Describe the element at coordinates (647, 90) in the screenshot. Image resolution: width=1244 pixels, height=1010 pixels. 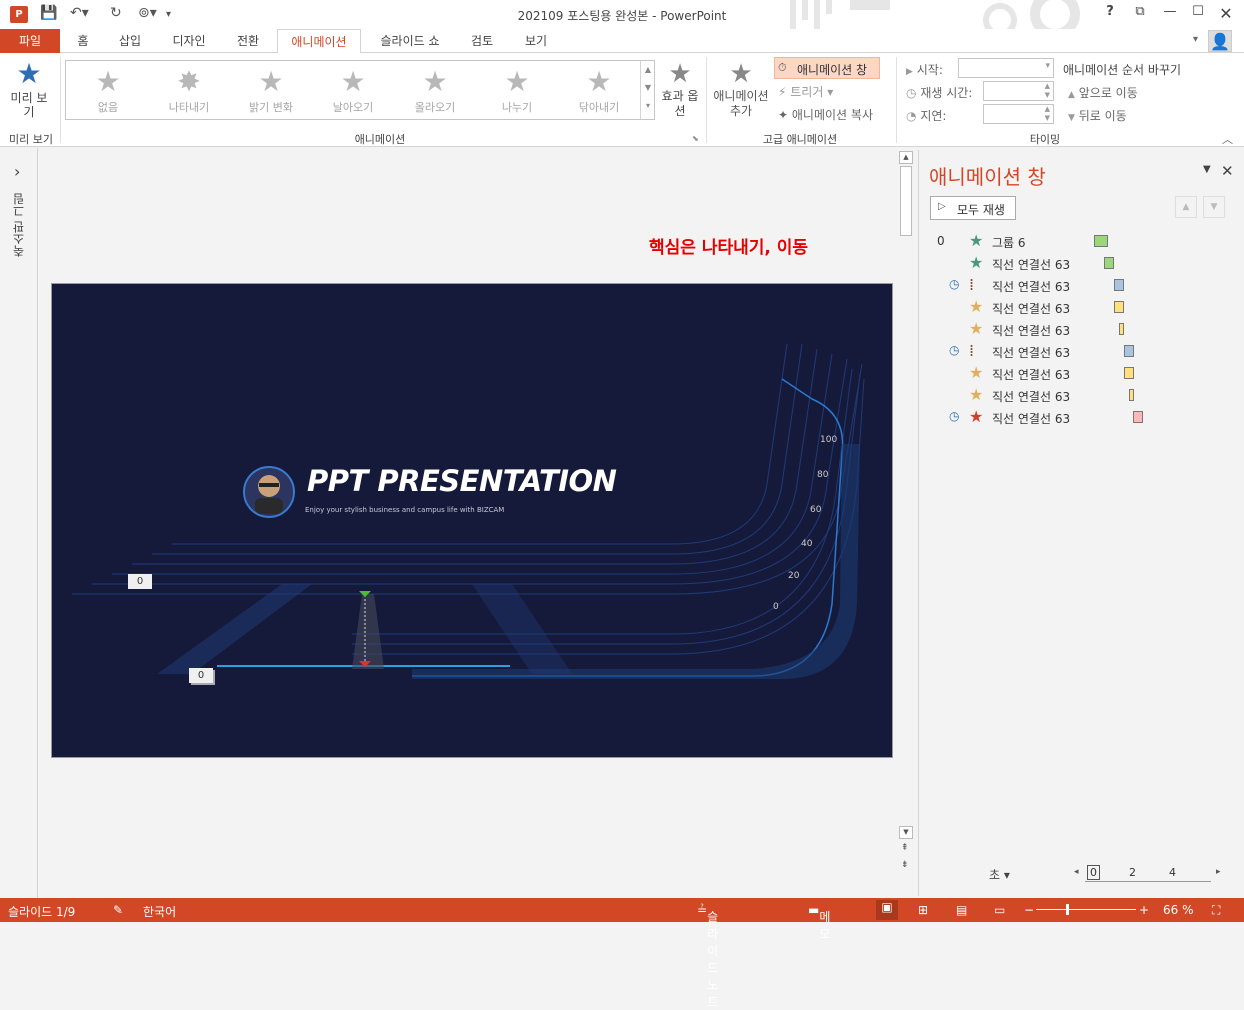
I see `gallery-scroll: ▲ ▼ ▾` at that location.